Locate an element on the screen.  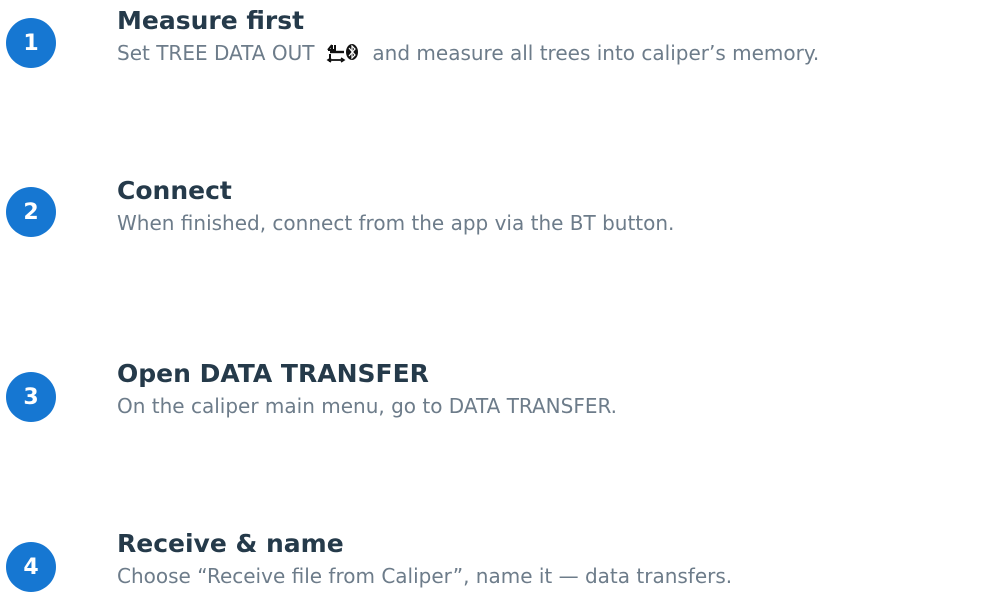
step-title: Measure first is located at coordinates (211, 20).